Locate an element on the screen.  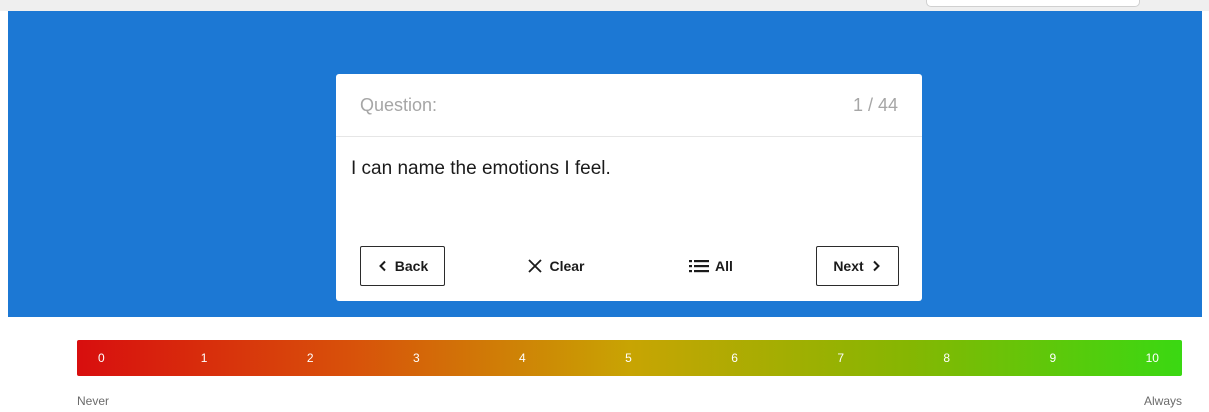
question-card-header: Question: 1 / 44 is located at coordinates (629, 105).